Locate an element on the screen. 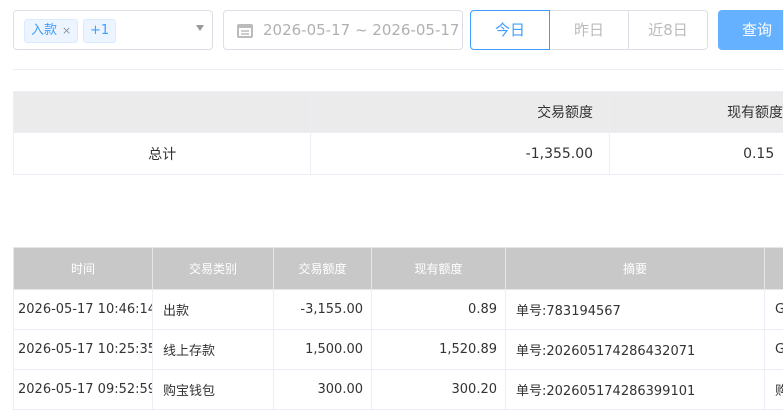  summary-header-balance: 现有额度 is located at coordinates (696, 112).